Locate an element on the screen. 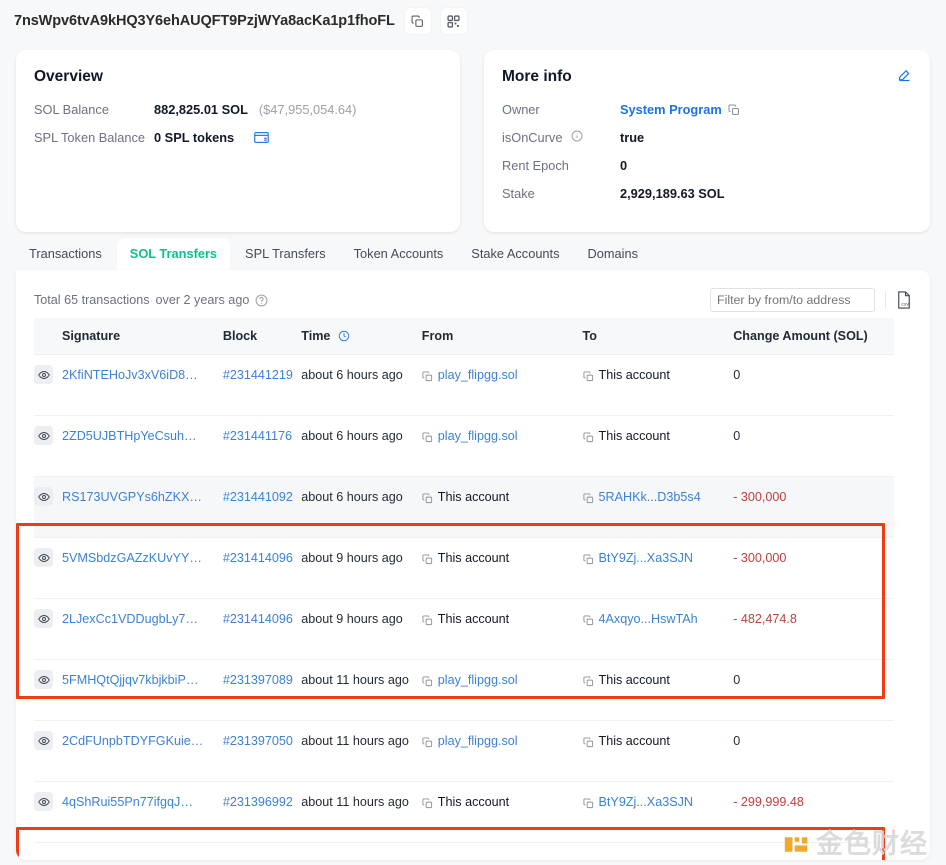 The width and height of the screenshot is (946, 865). to-account: 4Axqyo...HswTAh is located at coordinates (648, 619).